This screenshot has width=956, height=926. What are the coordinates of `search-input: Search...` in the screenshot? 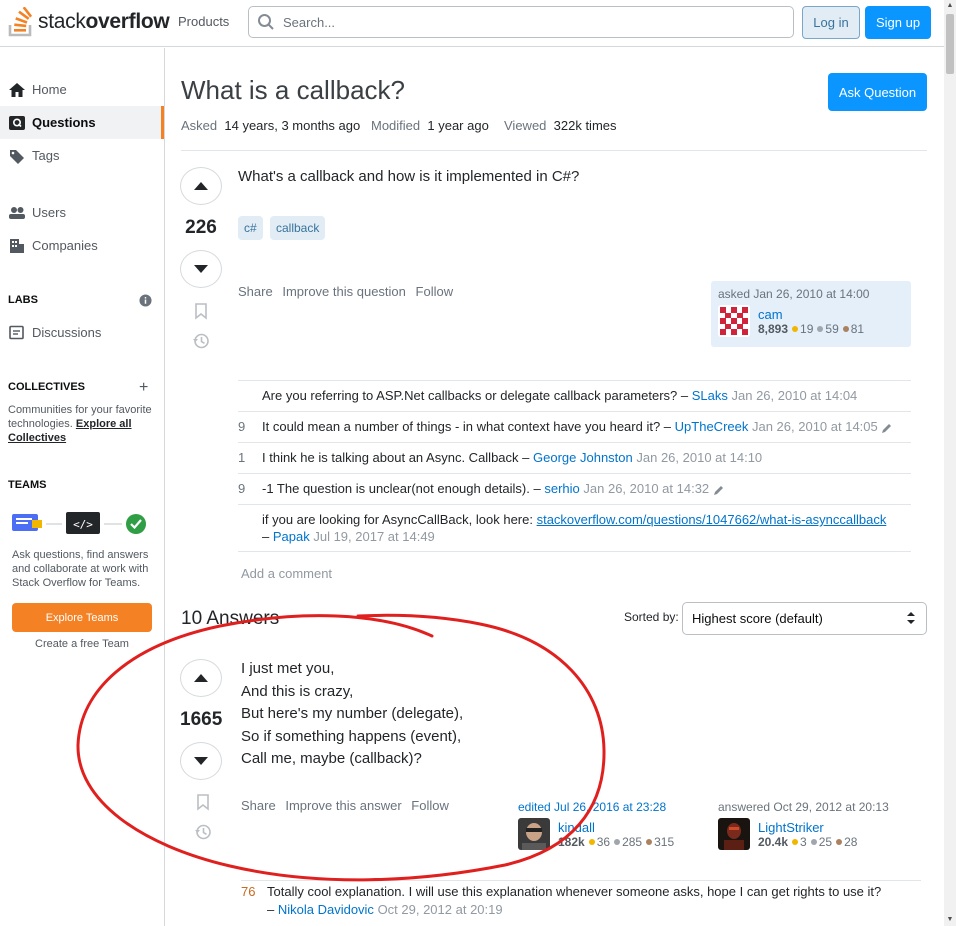 It's located at (521, 22).